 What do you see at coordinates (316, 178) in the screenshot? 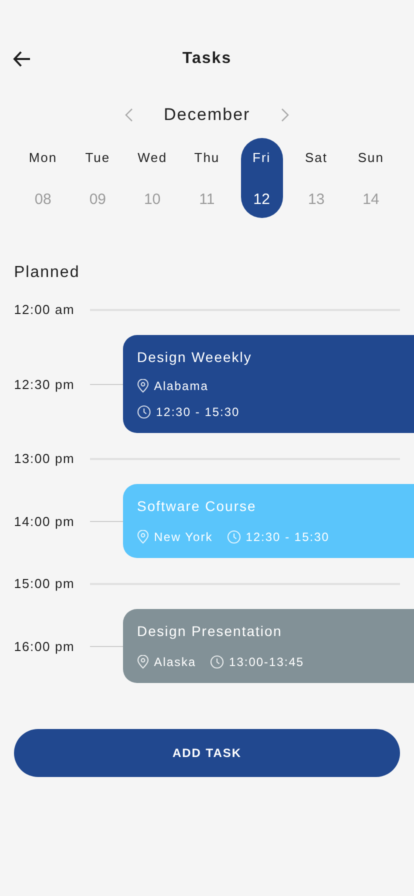
I see `day-button: Sat 13` at bounding box center [316, 178].